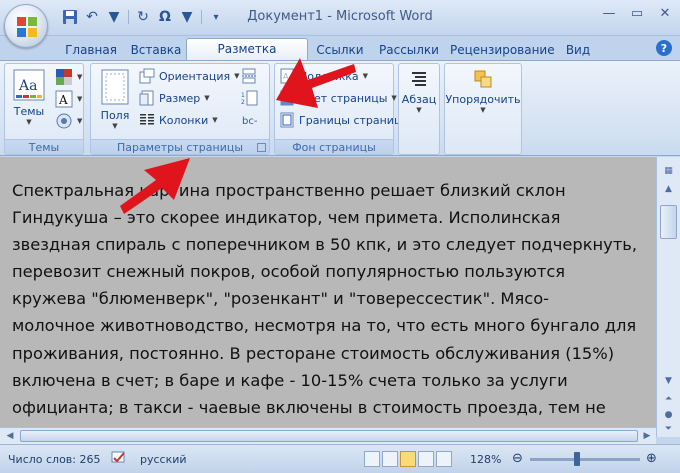  I want to click on theme-fonts-icon: A, so click(64, 99).